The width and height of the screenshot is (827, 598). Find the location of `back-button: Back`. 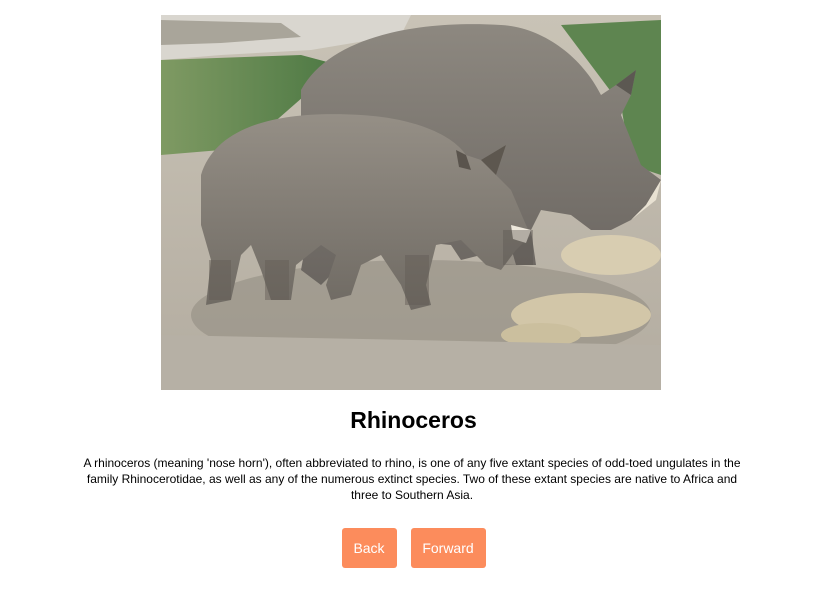

back-button: Back is located at coordinates (369, 548).